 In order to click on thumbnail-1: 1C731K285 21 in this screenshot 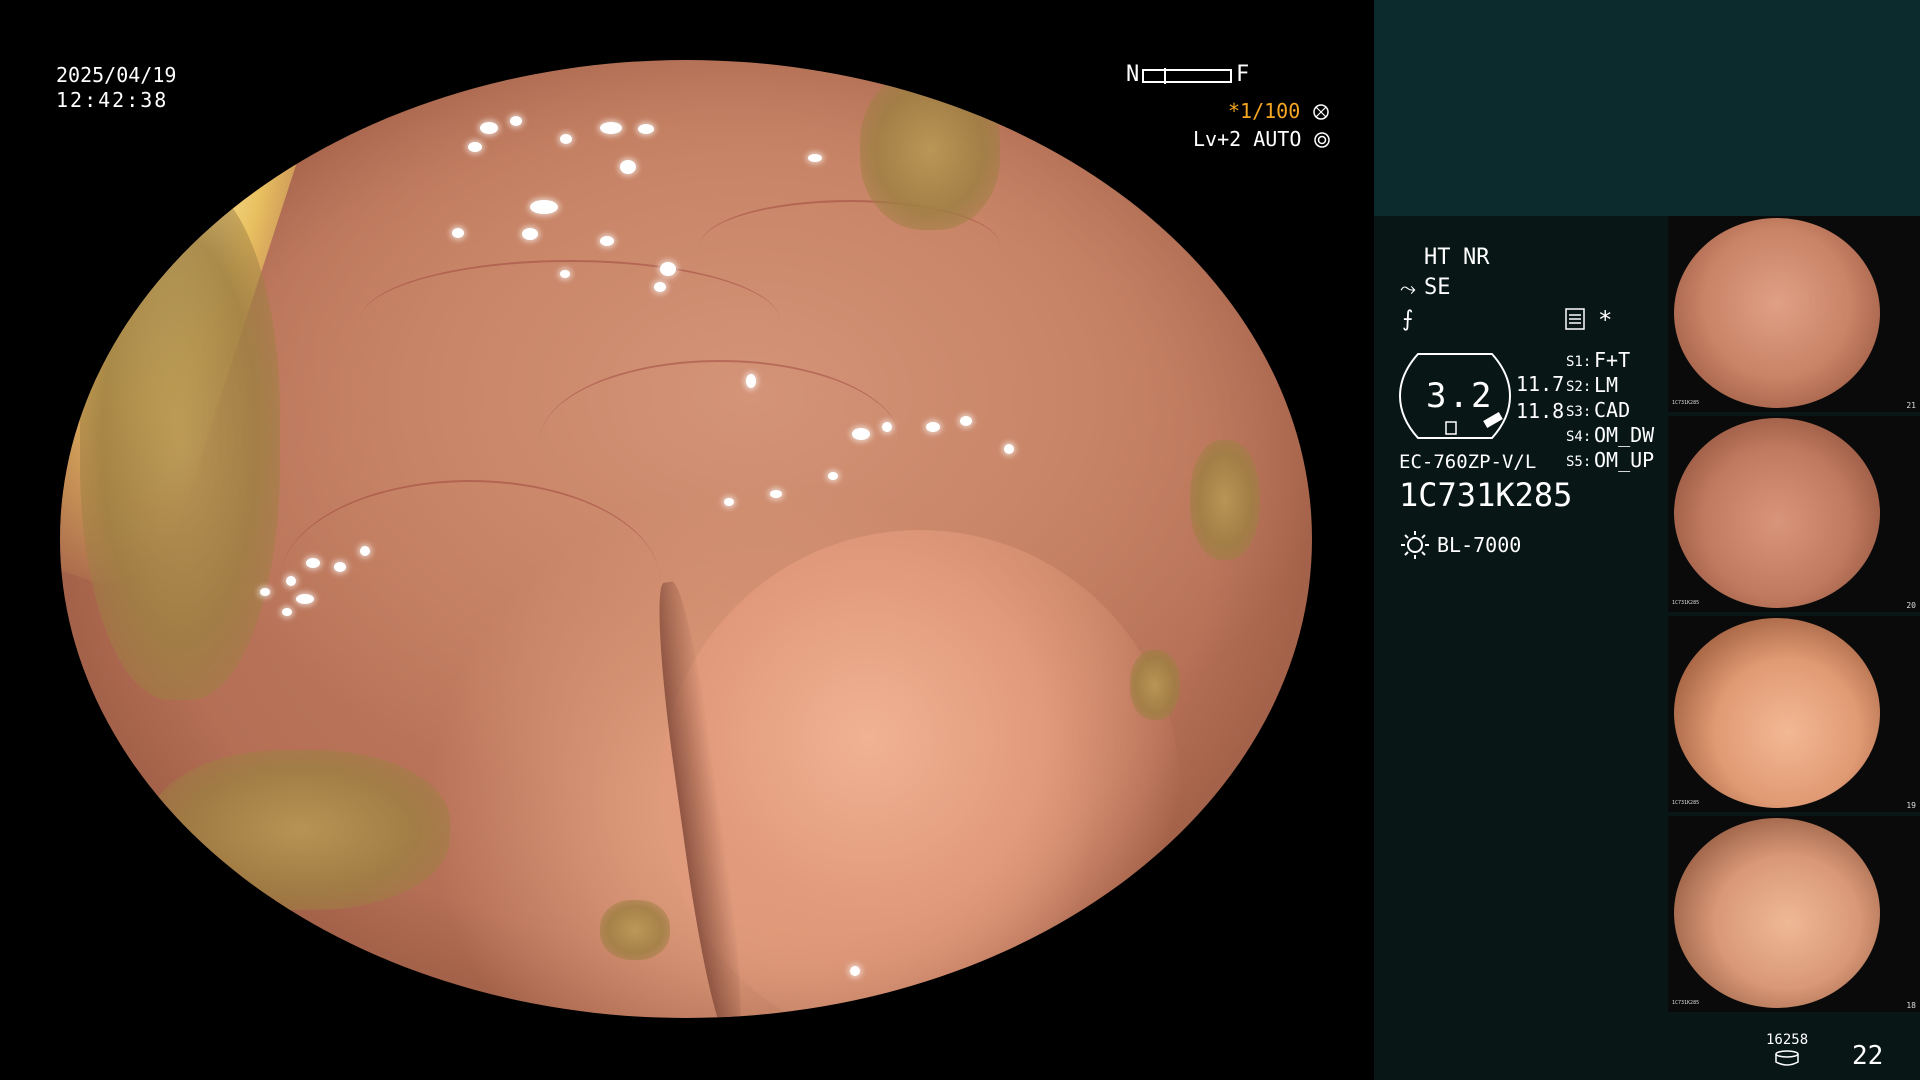, I will do `click(1794, 314)`.